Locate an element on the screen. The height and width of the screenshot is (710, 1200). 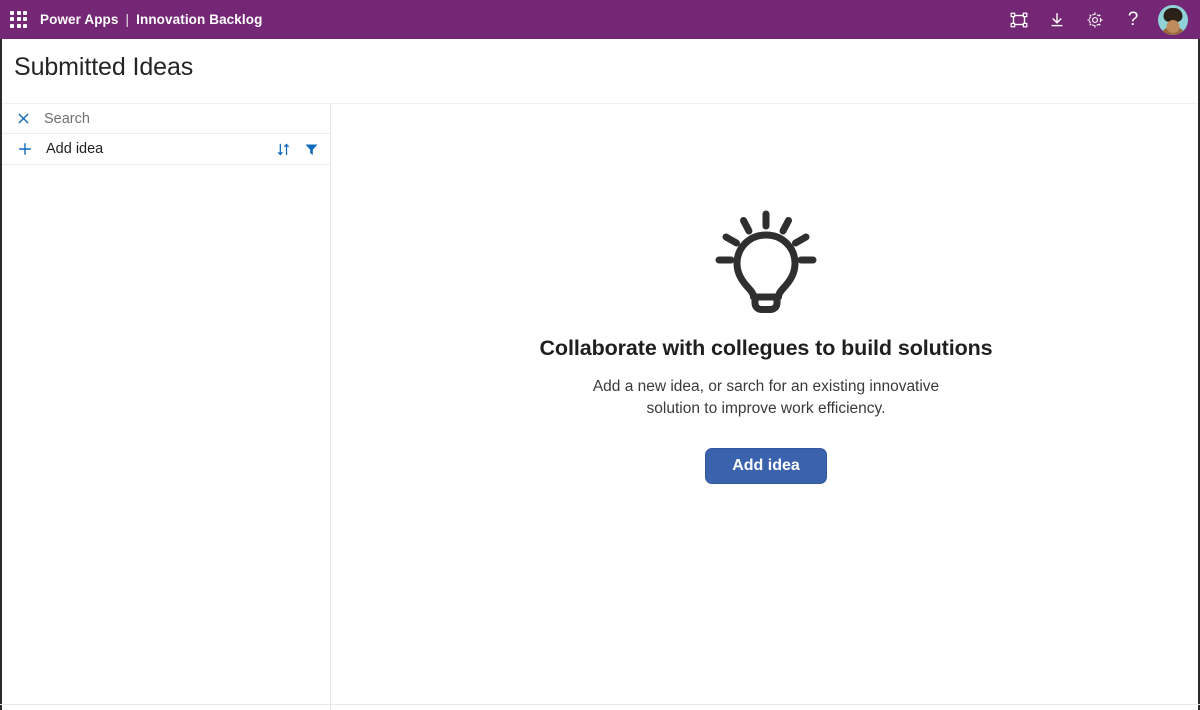
download-icon is located at coordinates (1057, 20).